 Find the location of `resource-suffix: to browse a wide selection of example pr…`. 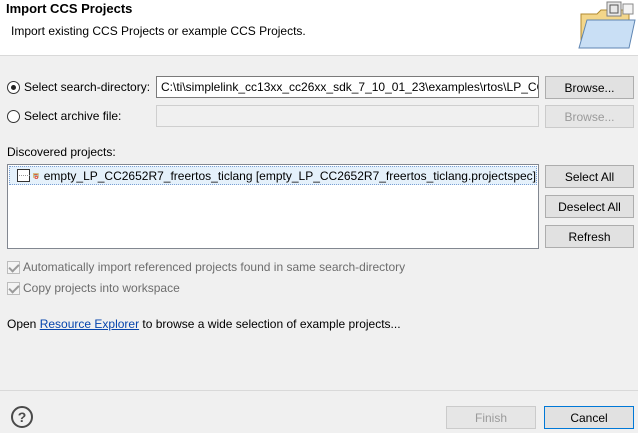

resource-suffix: to browse a wide selection of example pr… is located at coordinates (270, 324).